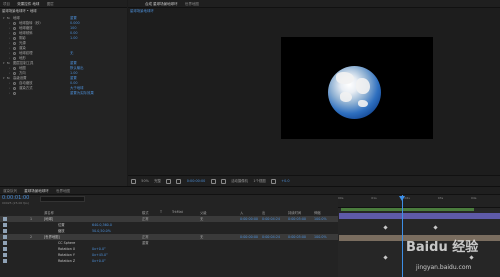 Image resolution: width=500 pixels, height=277 pixels. What do you see at coordinates (6, 4) in the screenshot?
I see `tab-project: 项目` at bounding box center [6, 4].